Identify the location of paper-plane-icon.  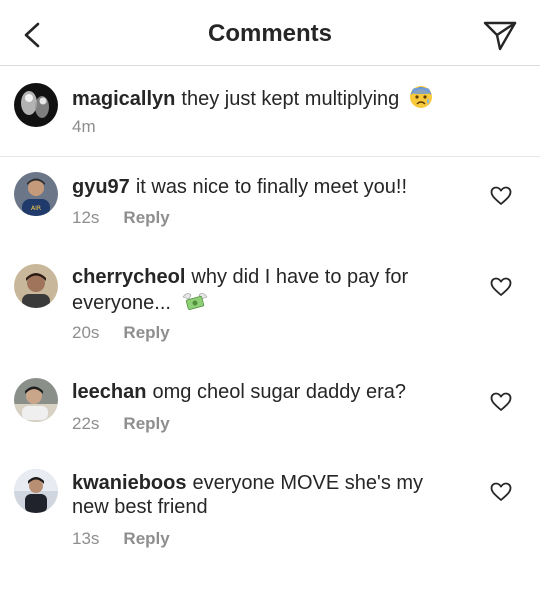
(500, 36).